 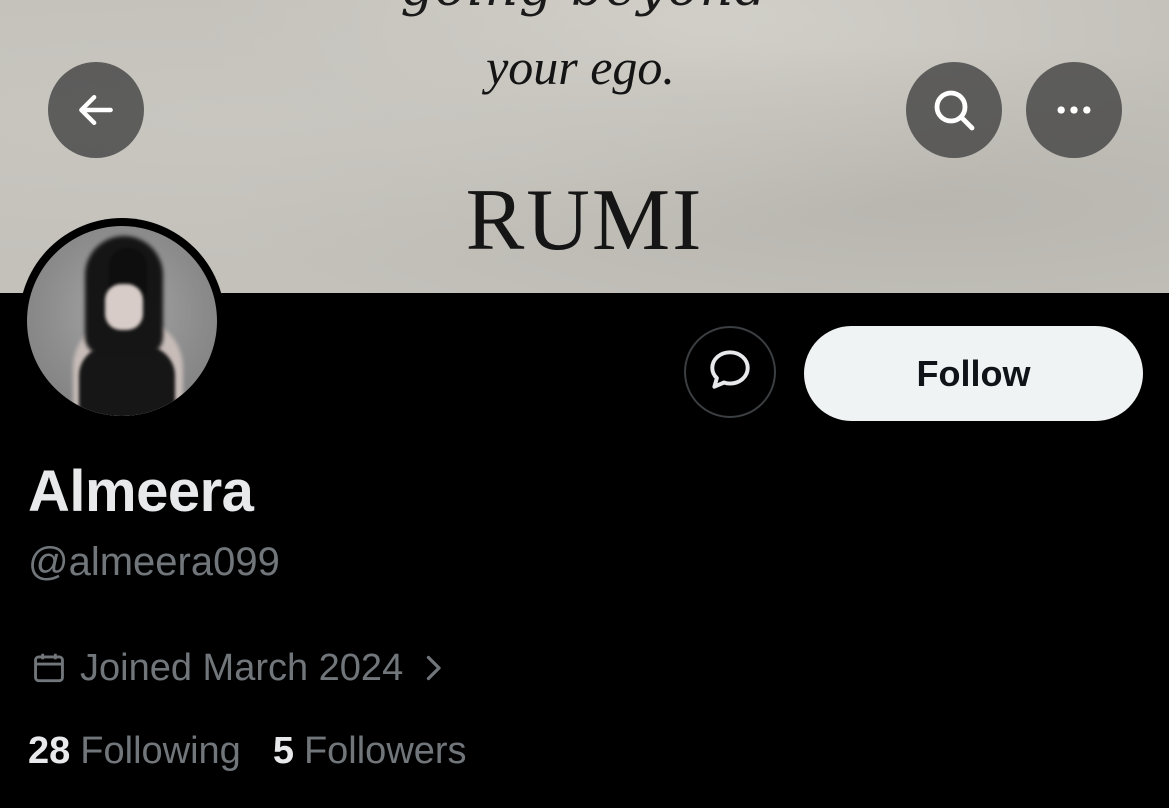 What do you see at coordinates (247, 751) in the screenshot?
I see `follow-stats: 28 Following 5 Followers` at bounding box center [247, 751].